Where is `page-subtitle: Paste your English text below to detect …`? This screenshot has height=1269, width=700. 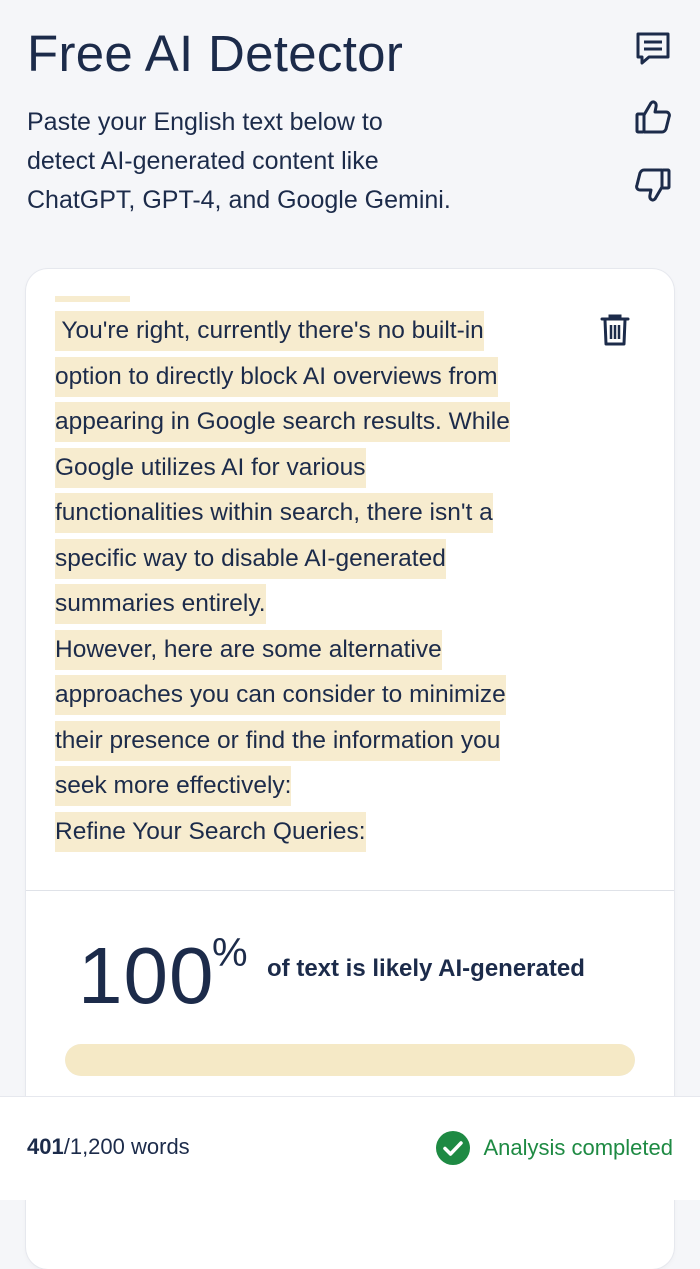
page-subtitle: Paste your English text below to detect … is located at coordinates (262, 161).